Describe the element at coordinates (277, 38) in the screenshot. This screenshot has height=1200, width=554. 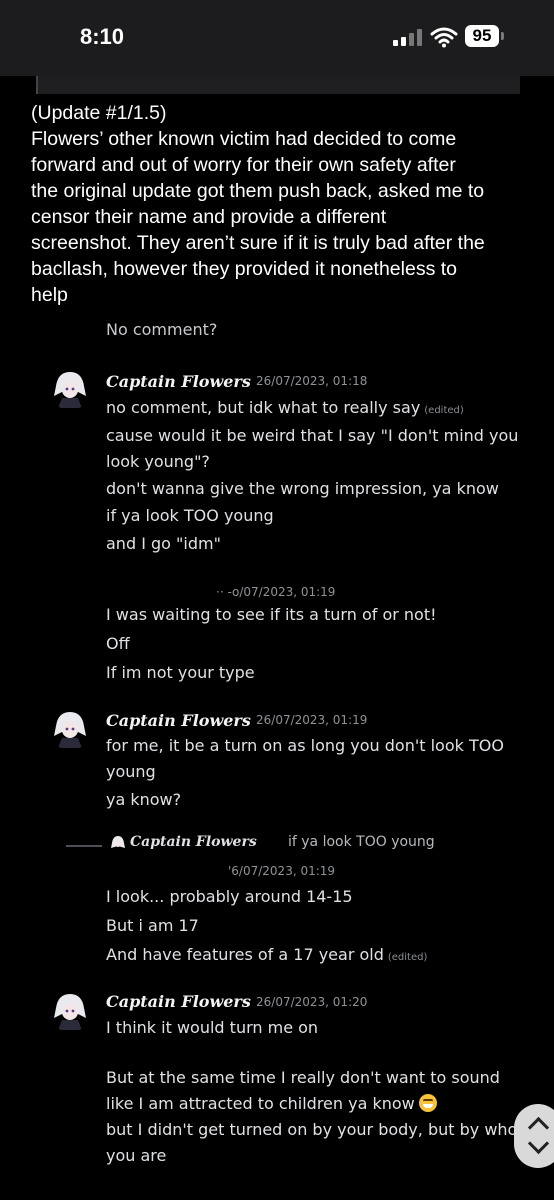
I see `status-bar: 8:10 95` at that location.